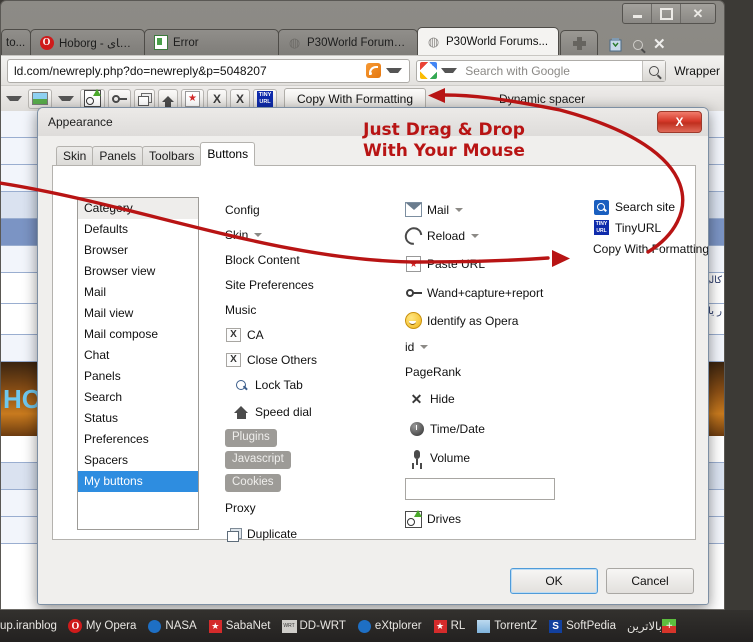 The height and width of the screenshot is (642, 753). Describe the element at coordinates (582, 626) in the screenshot. I see `taskbar-item-softpedia: S SoftPedia` at that location.